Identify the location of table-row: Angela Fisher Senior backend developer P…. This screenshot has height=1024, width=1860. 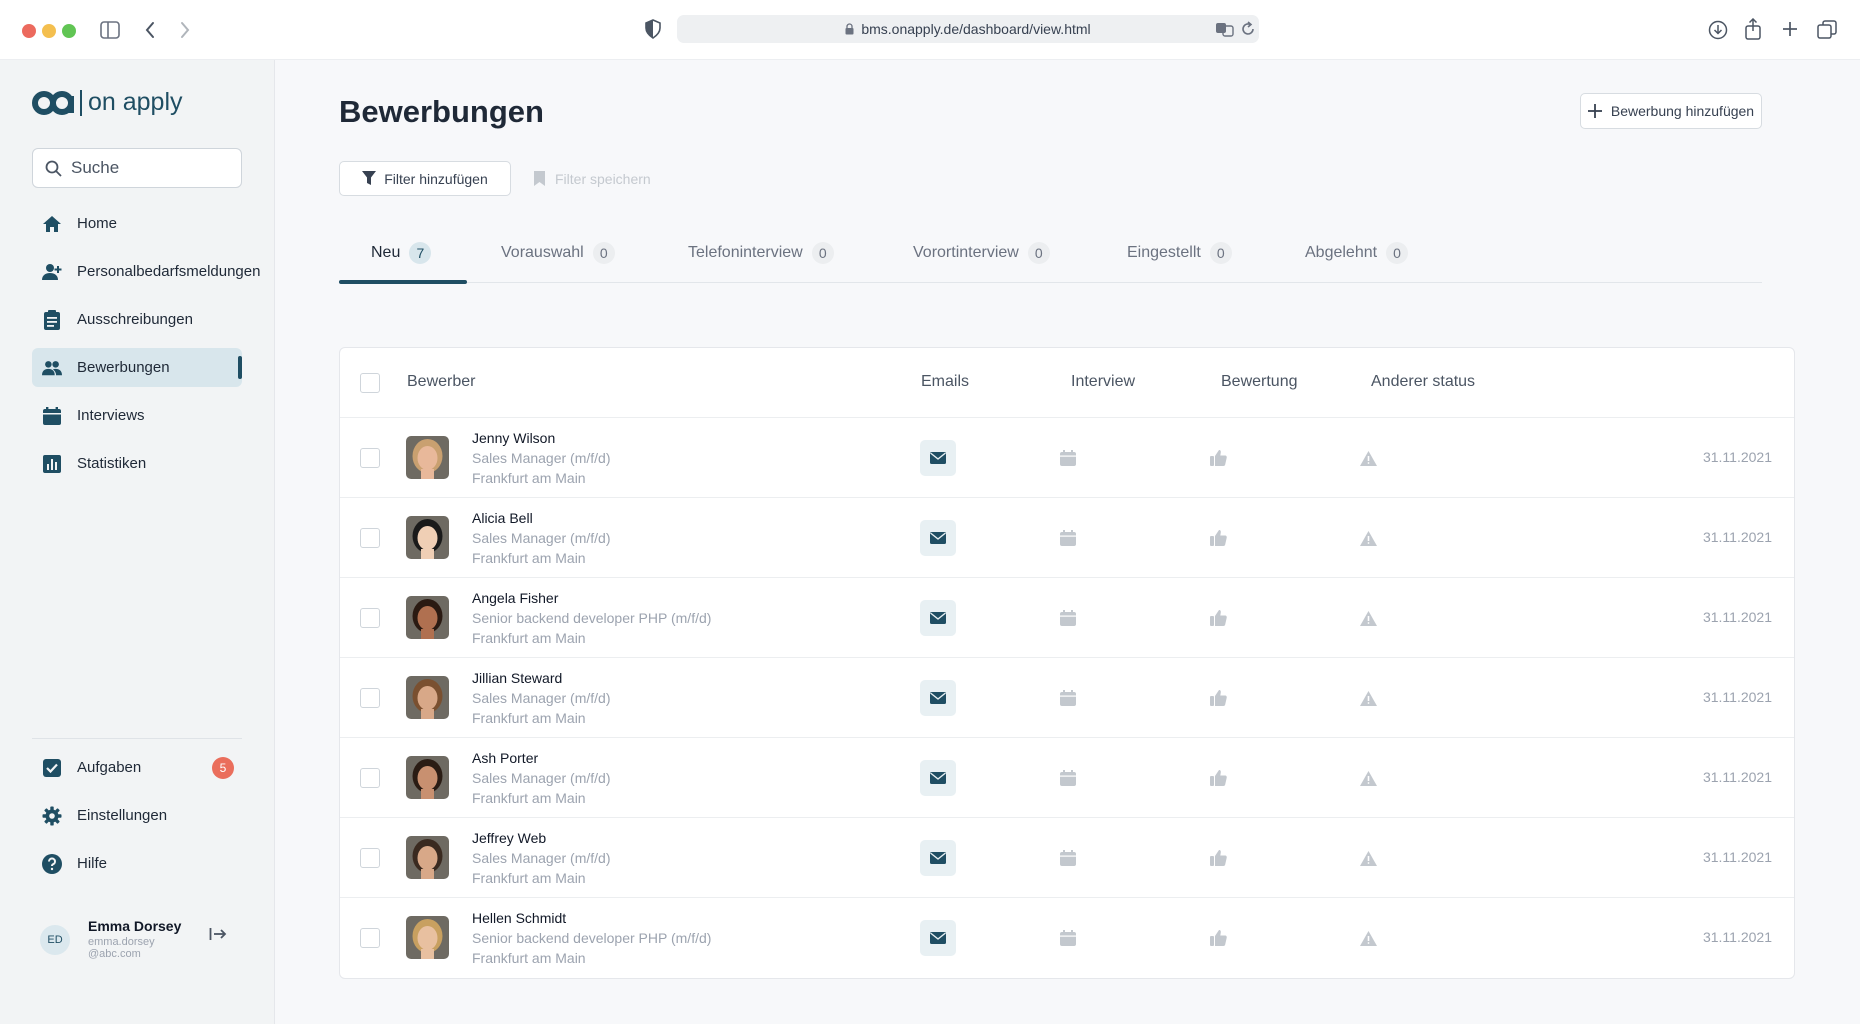
(1067, 618).